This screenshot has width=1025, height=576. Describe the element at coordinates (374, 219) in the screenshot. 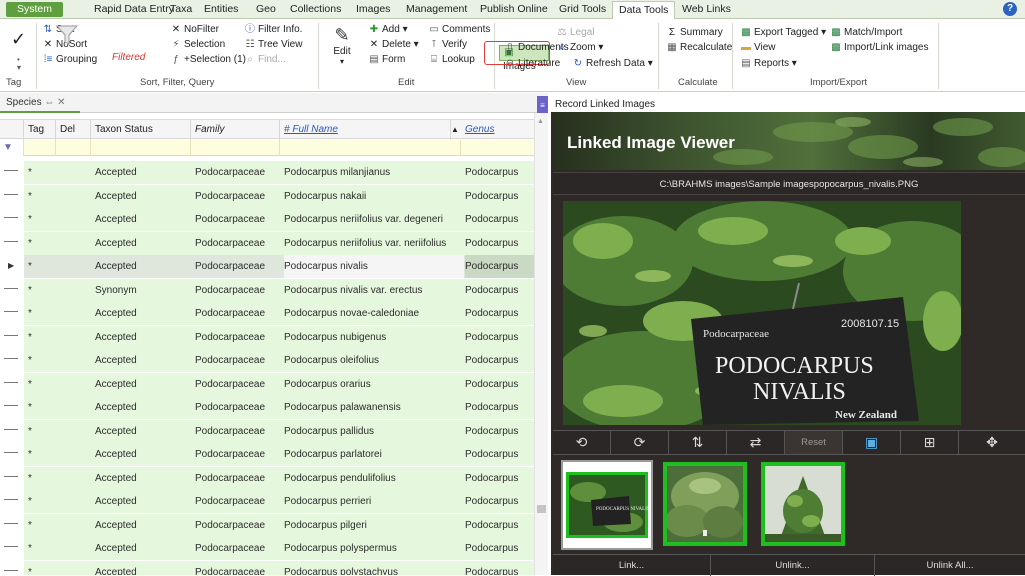

I see `cell-full-name: Podocarpus neriifolius var. degeneri` at that location.